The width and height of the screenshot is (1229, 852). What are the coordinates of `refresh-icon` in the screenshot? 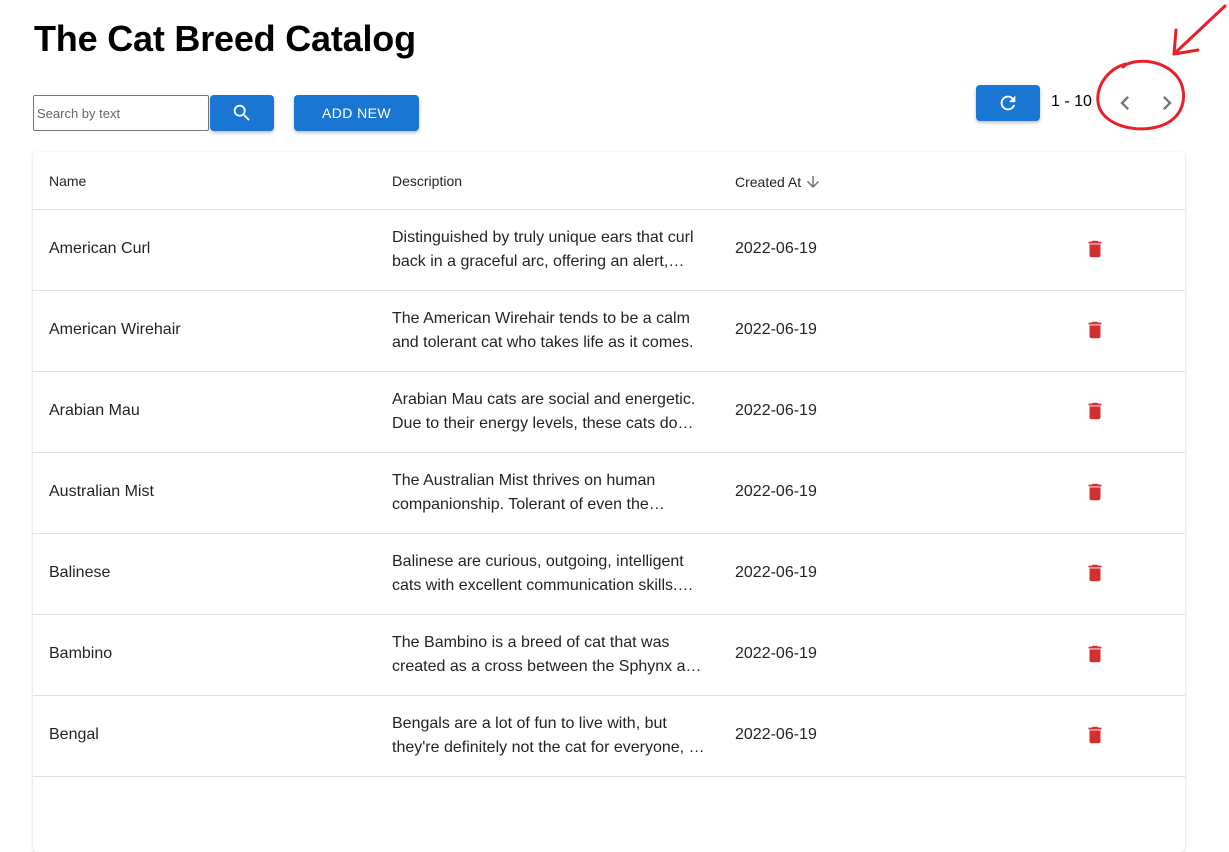 It's located at (1008, 103).